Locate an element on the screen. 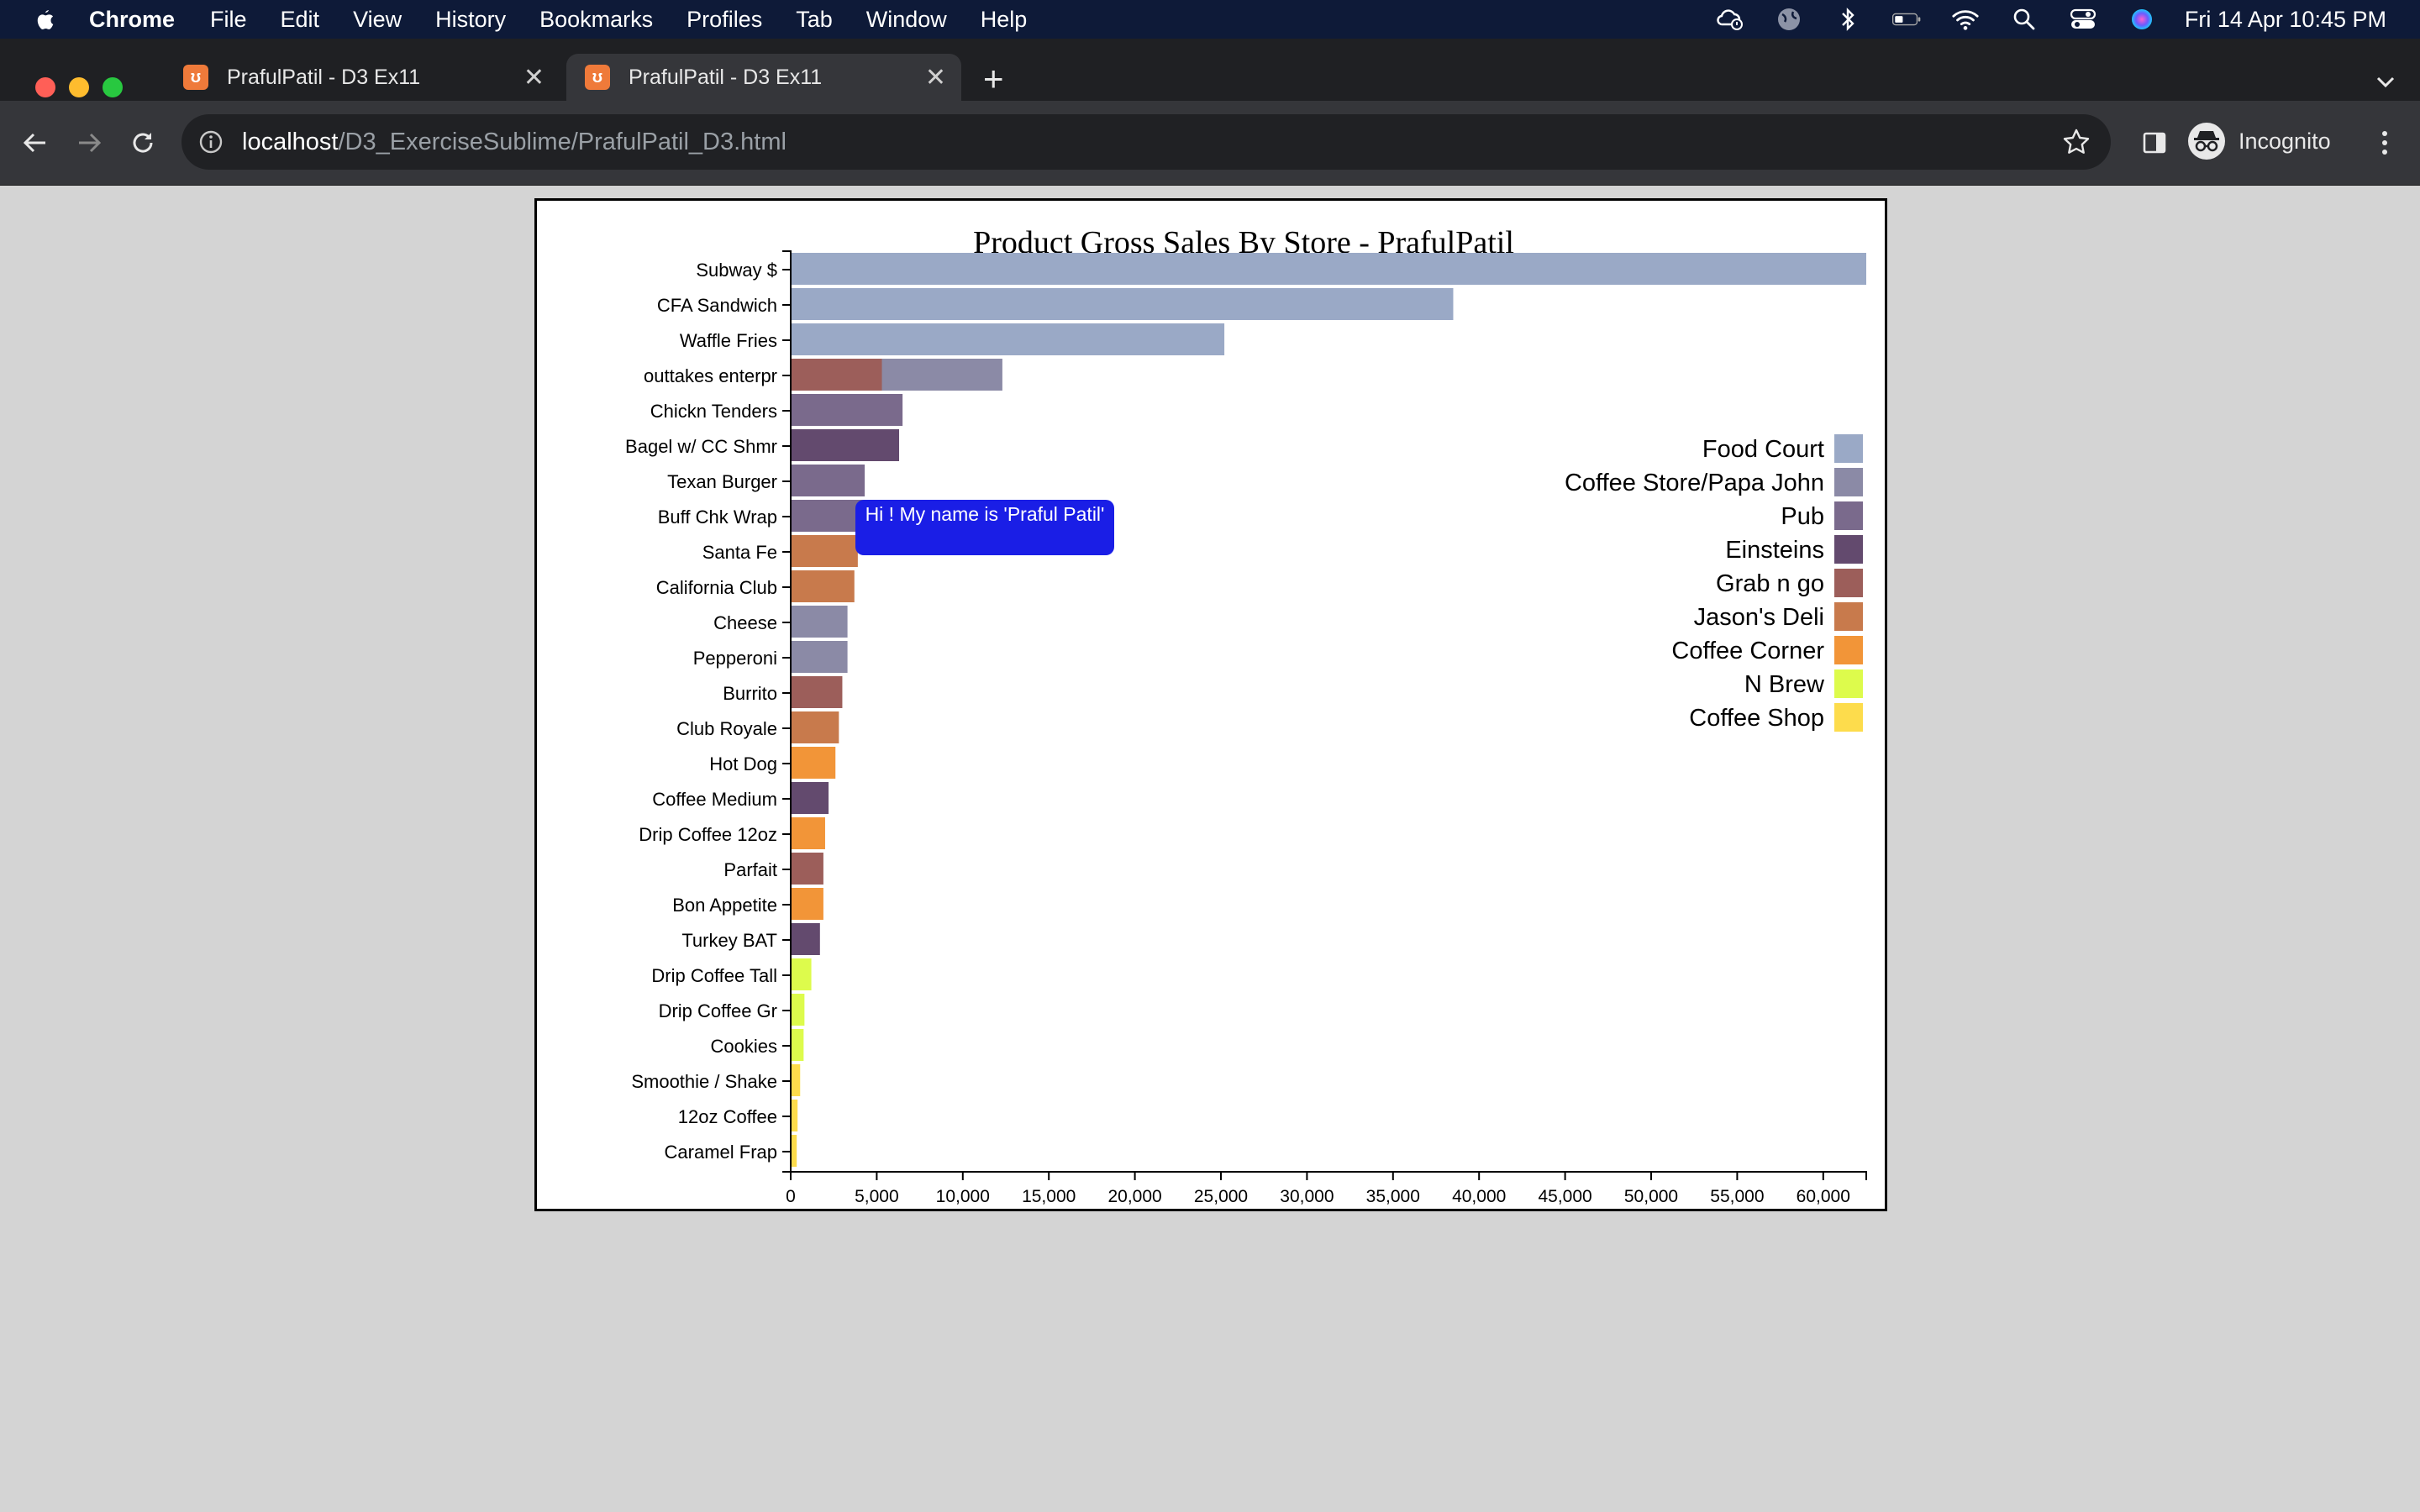 This screenshot has width=2420, height=1512. x-tick-label: 15,000 is located at coordinates (1049, 1196).